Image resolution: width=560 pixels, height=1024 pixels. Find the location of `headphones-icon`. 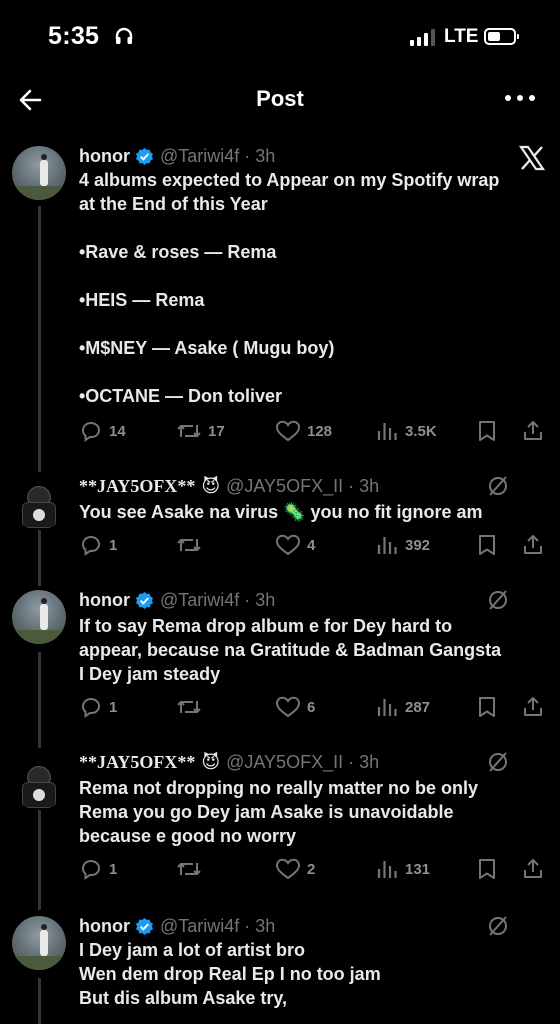

headphones-icon is located at coordinates (124, 35).